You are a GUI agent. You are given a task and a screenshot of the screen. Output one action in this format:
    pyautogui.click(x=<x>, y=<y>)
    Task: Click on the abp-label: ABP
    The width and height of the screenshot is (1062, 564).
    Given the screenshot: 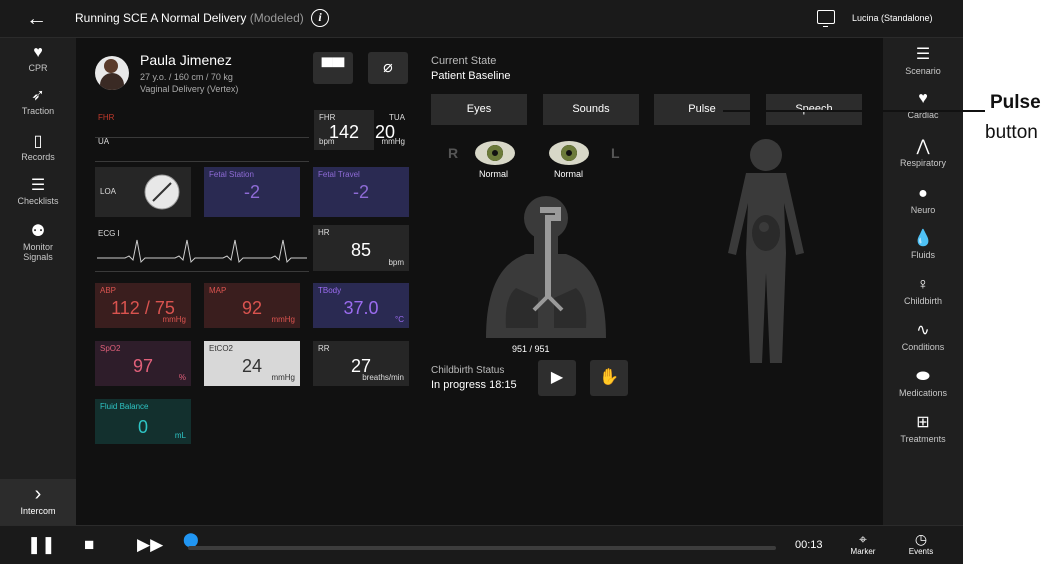 What is the action you would take?
    pyautogui.click(x=108, y=290)
    